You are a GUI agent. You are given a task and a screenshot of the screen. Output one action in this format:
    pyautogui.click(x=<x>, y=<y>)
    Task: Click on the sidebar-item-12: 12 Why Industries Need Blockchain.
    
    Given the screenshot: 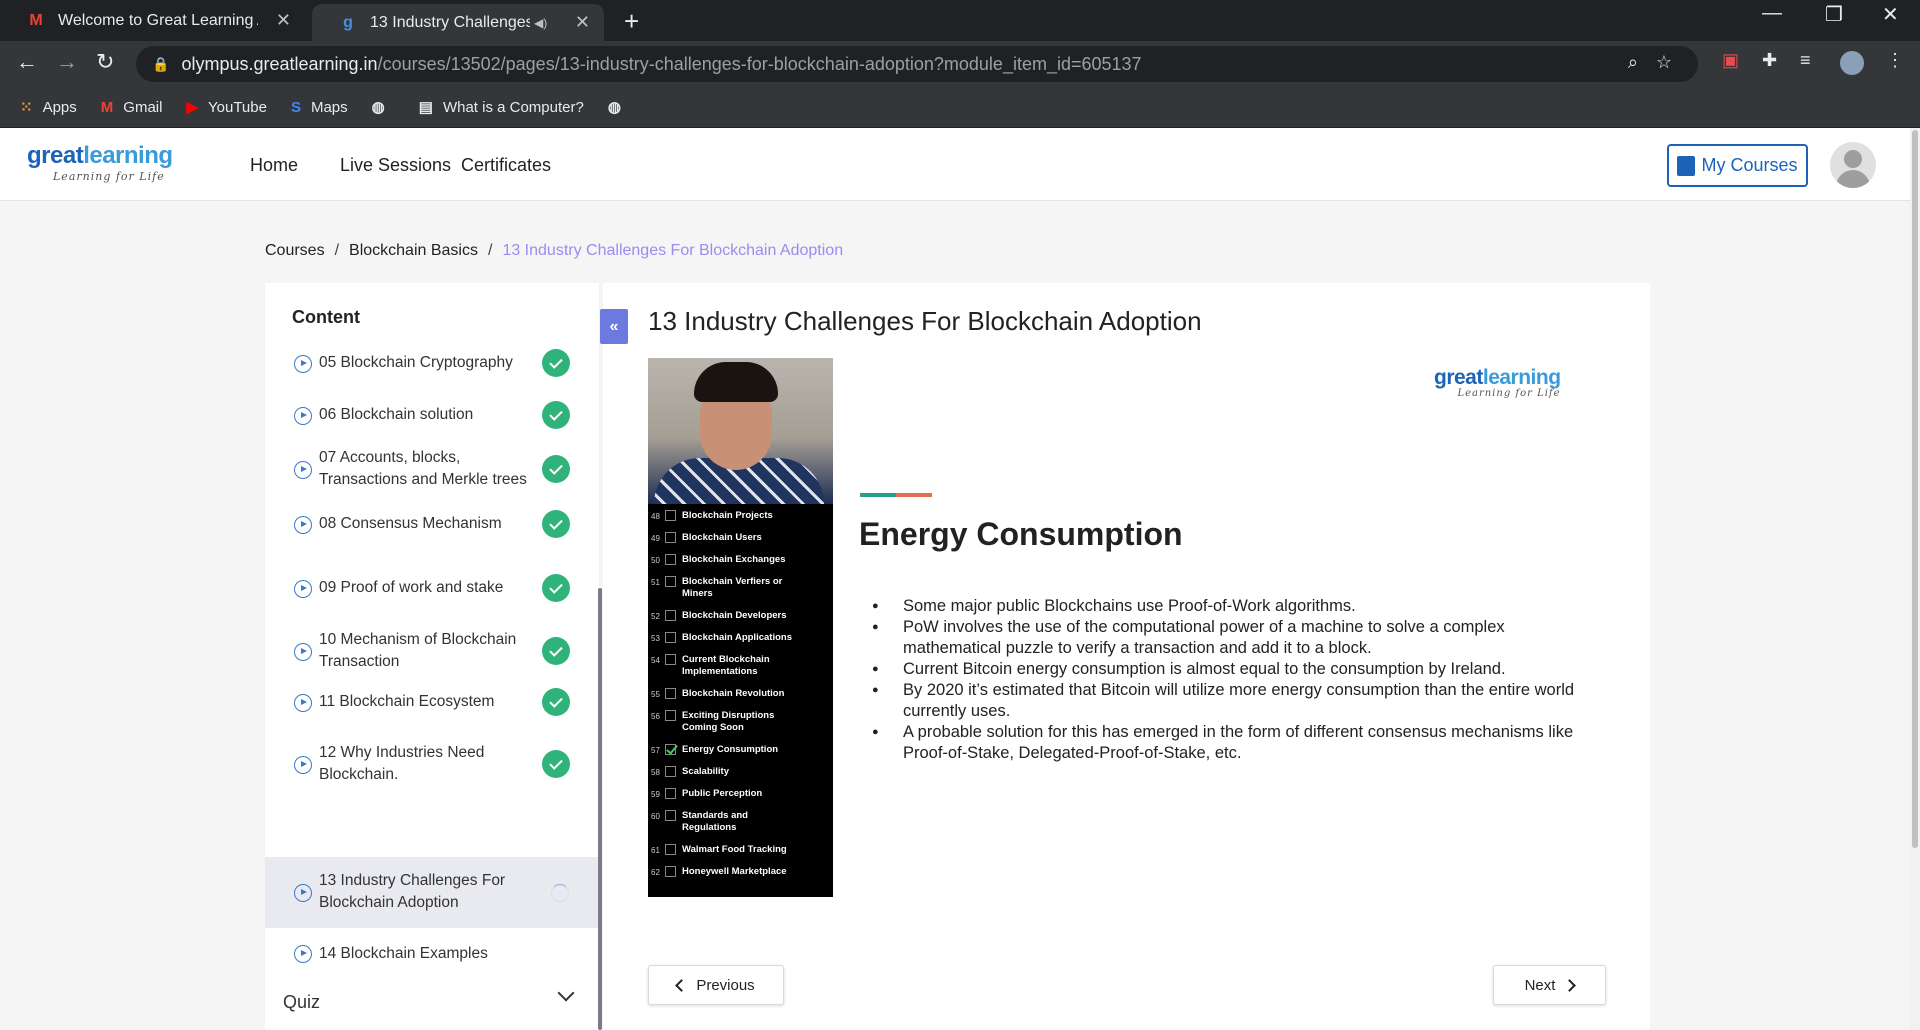 What is the action you would take?
    pyautogui.click(x=432, y=764)
    